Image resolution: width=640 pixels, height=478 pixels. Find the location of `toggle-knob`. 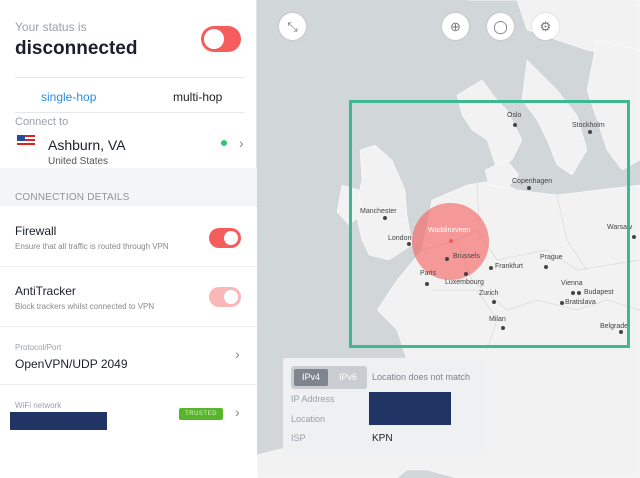

toggle-knob is located at coordinates (214, 39).